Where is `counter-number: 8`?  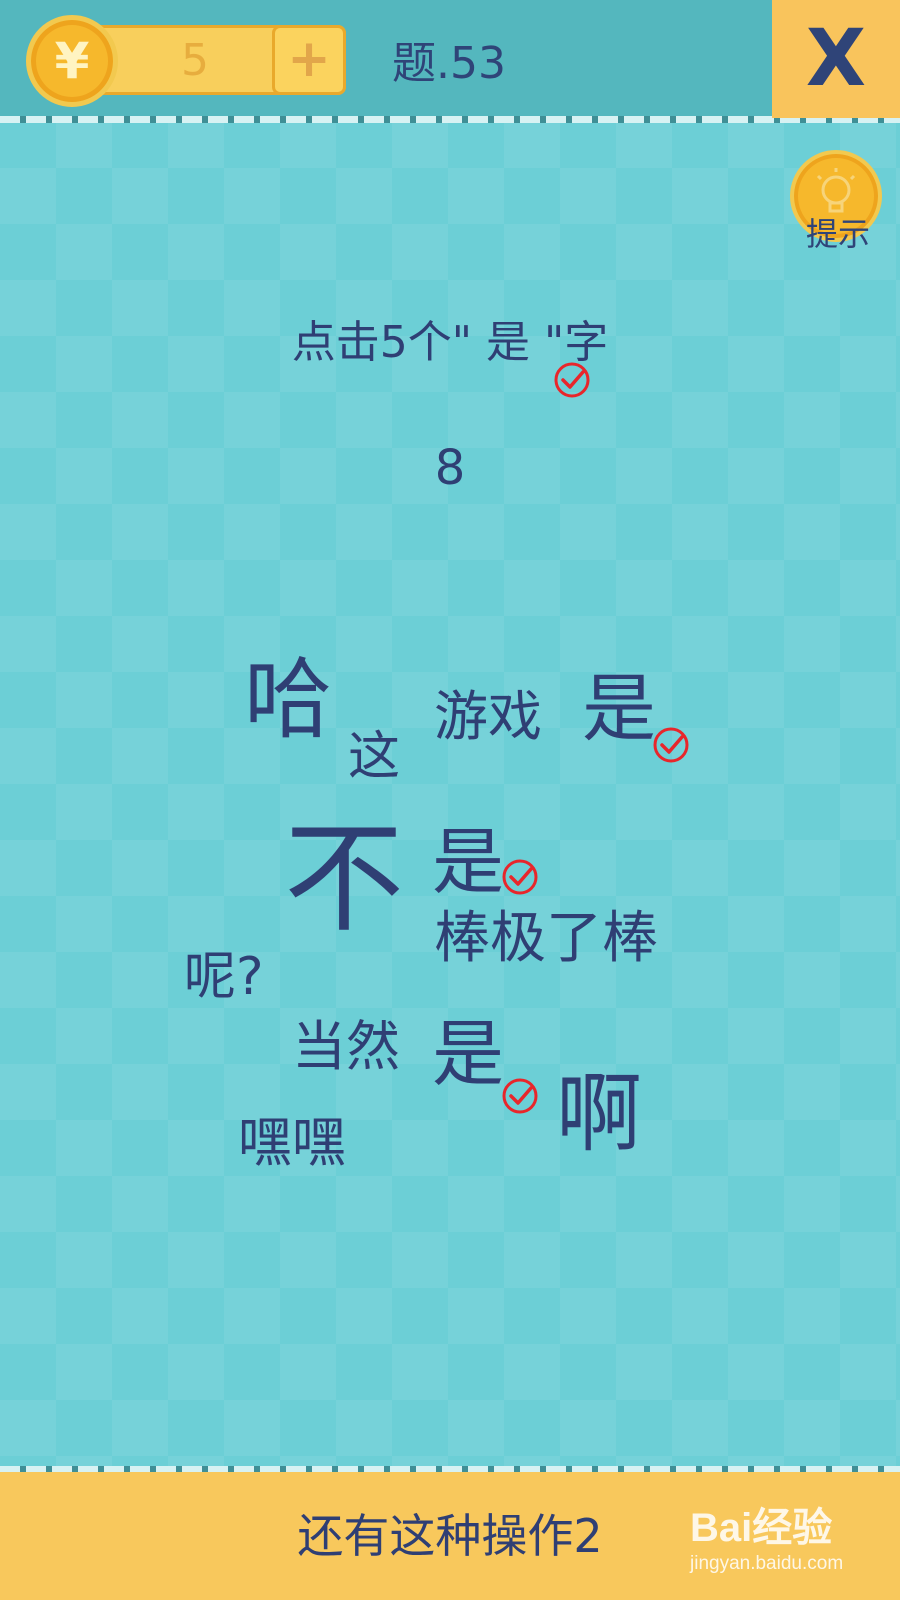
counter-number: 8 is located at coordinates (450, 468).